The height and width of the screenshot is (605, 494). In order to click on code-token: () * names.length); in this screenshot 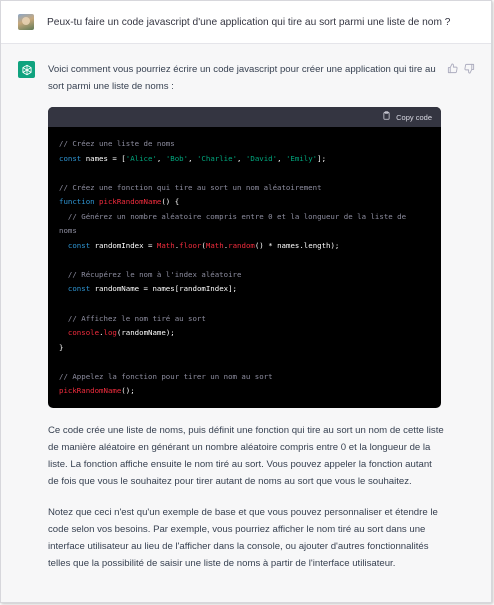, I will do `click(297, 245)`.